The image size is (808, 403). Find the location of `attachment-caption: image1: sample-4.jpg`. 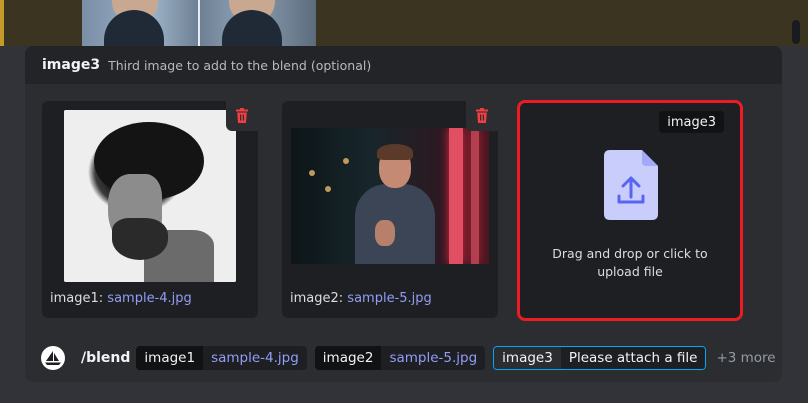

attachment-caption: image1: sample-4.jpg is located at coordinates (121, 298).